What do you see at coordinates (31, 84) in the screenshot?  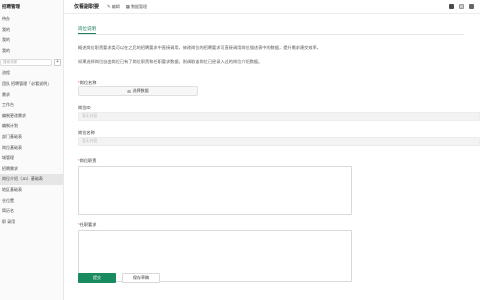 I see `sidebar-item: 团队 招聘管理「必看说明」` at bounding box center [31, 84].